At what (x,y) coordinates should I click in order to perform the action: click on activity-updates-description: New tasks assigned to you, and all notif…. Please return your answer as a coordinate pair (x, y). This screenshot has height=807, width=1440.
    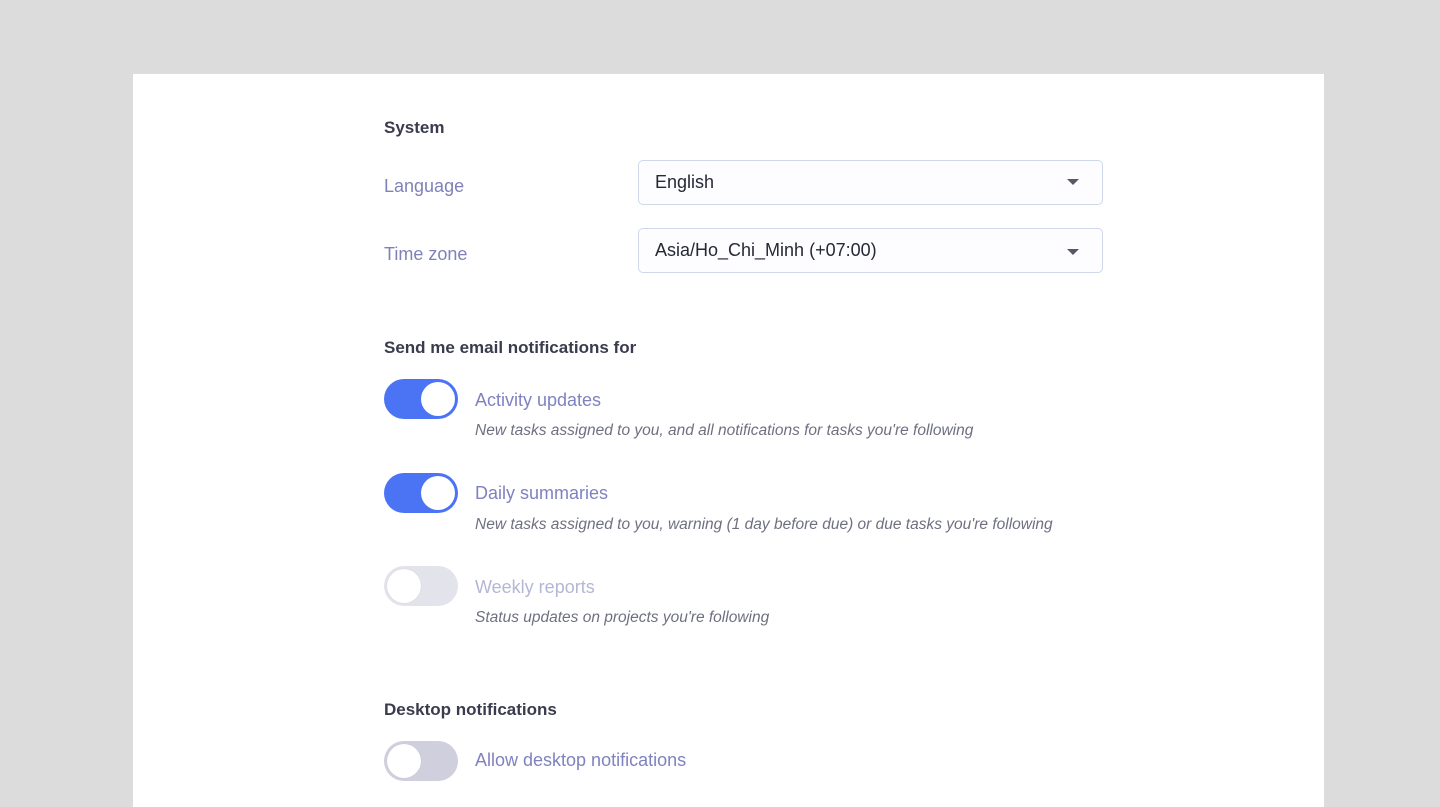
    Looking at the image, I should click on (724, 430).